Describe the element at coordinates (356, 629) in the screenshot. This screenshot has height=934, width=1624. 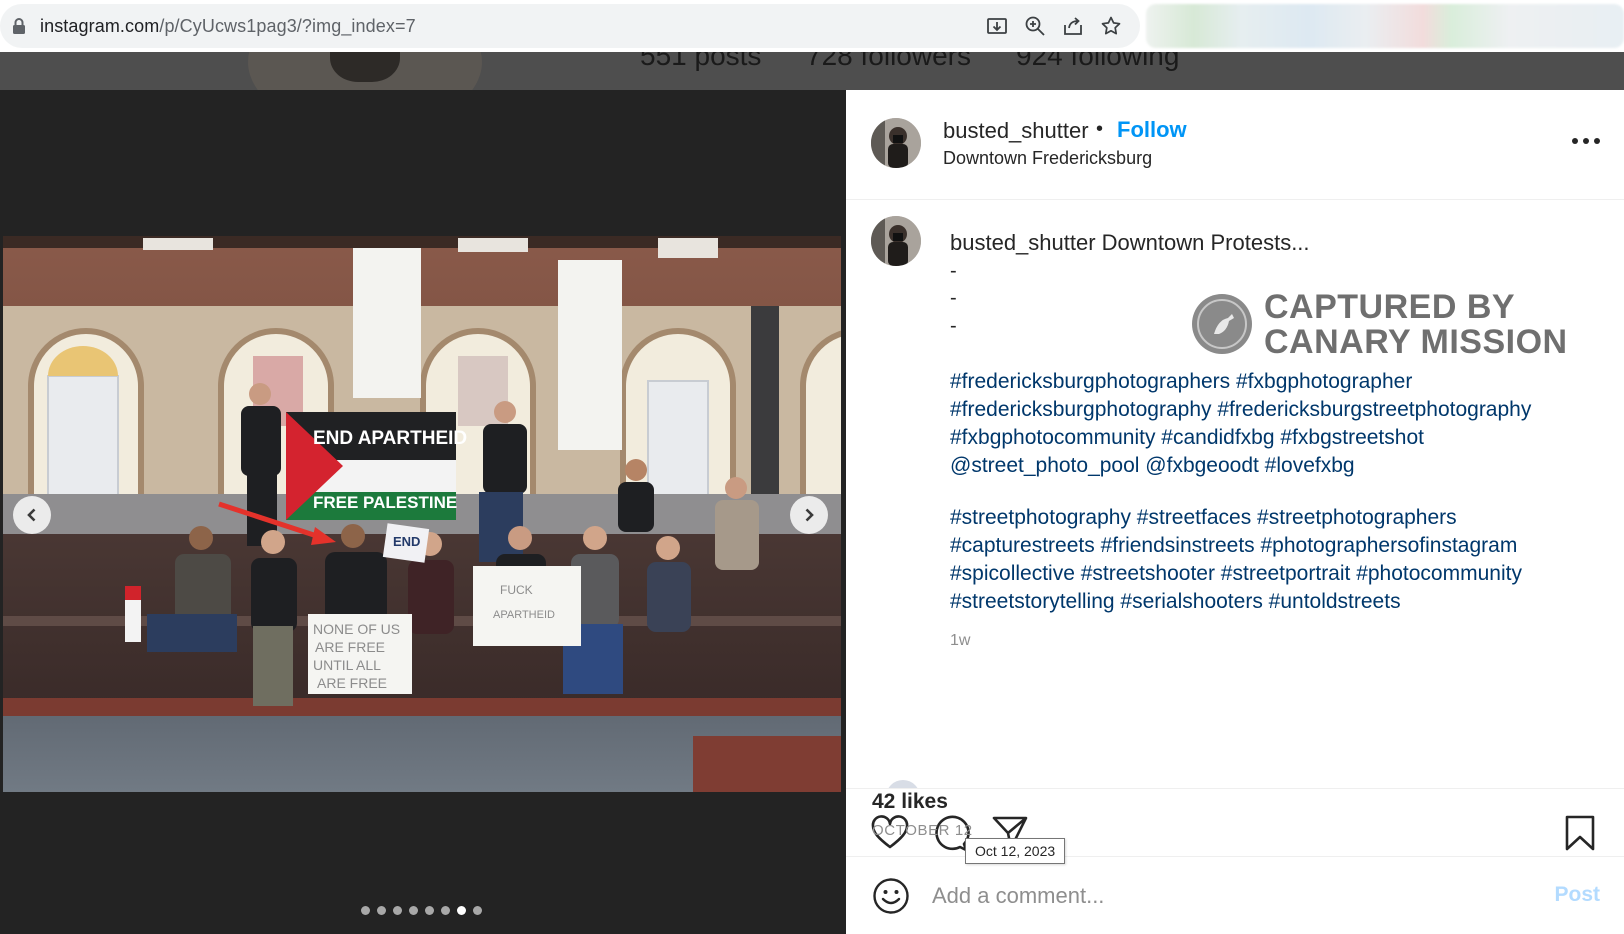
I see `sign-left-line1: NONE OF US` at that location.